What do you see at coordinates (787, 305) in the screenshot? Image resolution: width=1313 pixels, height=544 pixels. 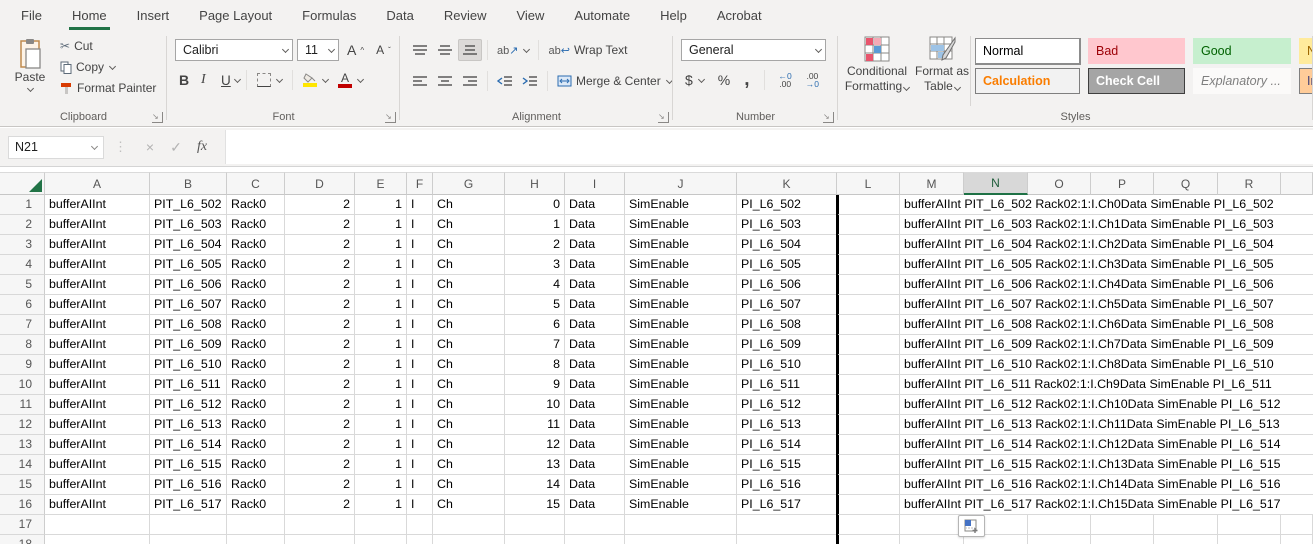 I see `cell-K6: PI_L6_507` at bounding box center [787, 305].